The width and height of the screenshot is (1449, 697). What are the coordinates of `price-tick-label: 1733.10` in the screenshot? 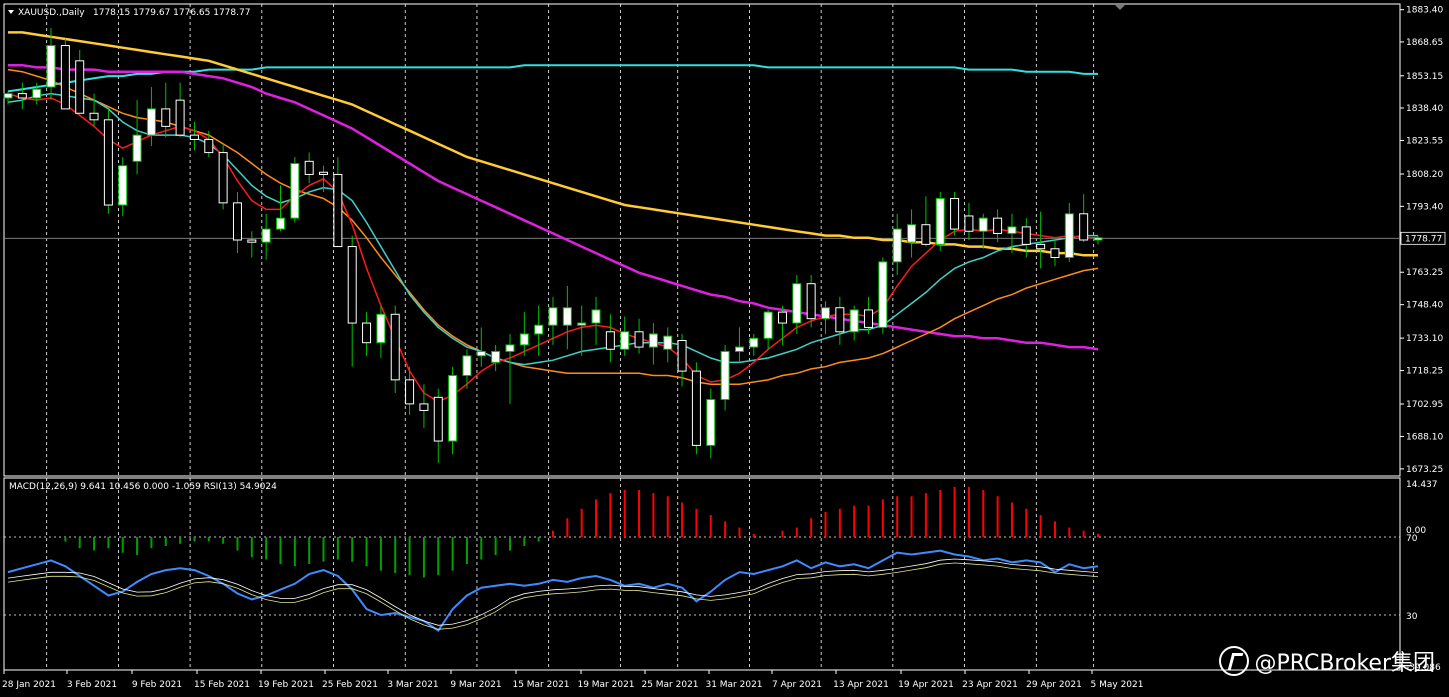 It's located at (1424, 339).